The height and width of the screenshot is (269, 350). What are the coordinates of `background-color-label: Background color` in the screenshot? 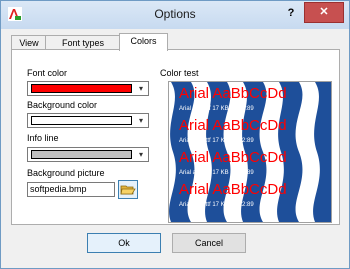 It's located at (62, 105).